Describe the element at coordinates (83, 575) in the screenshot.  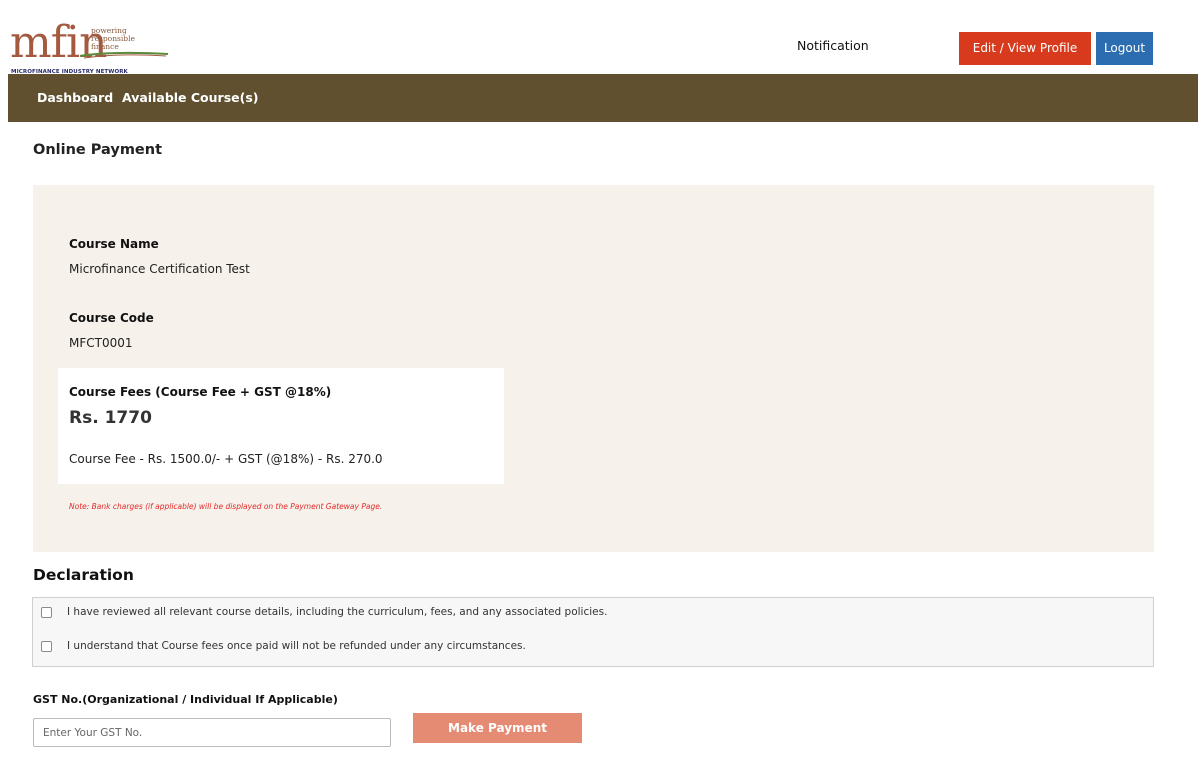
I see `declaration-title: Declaration` at that location.